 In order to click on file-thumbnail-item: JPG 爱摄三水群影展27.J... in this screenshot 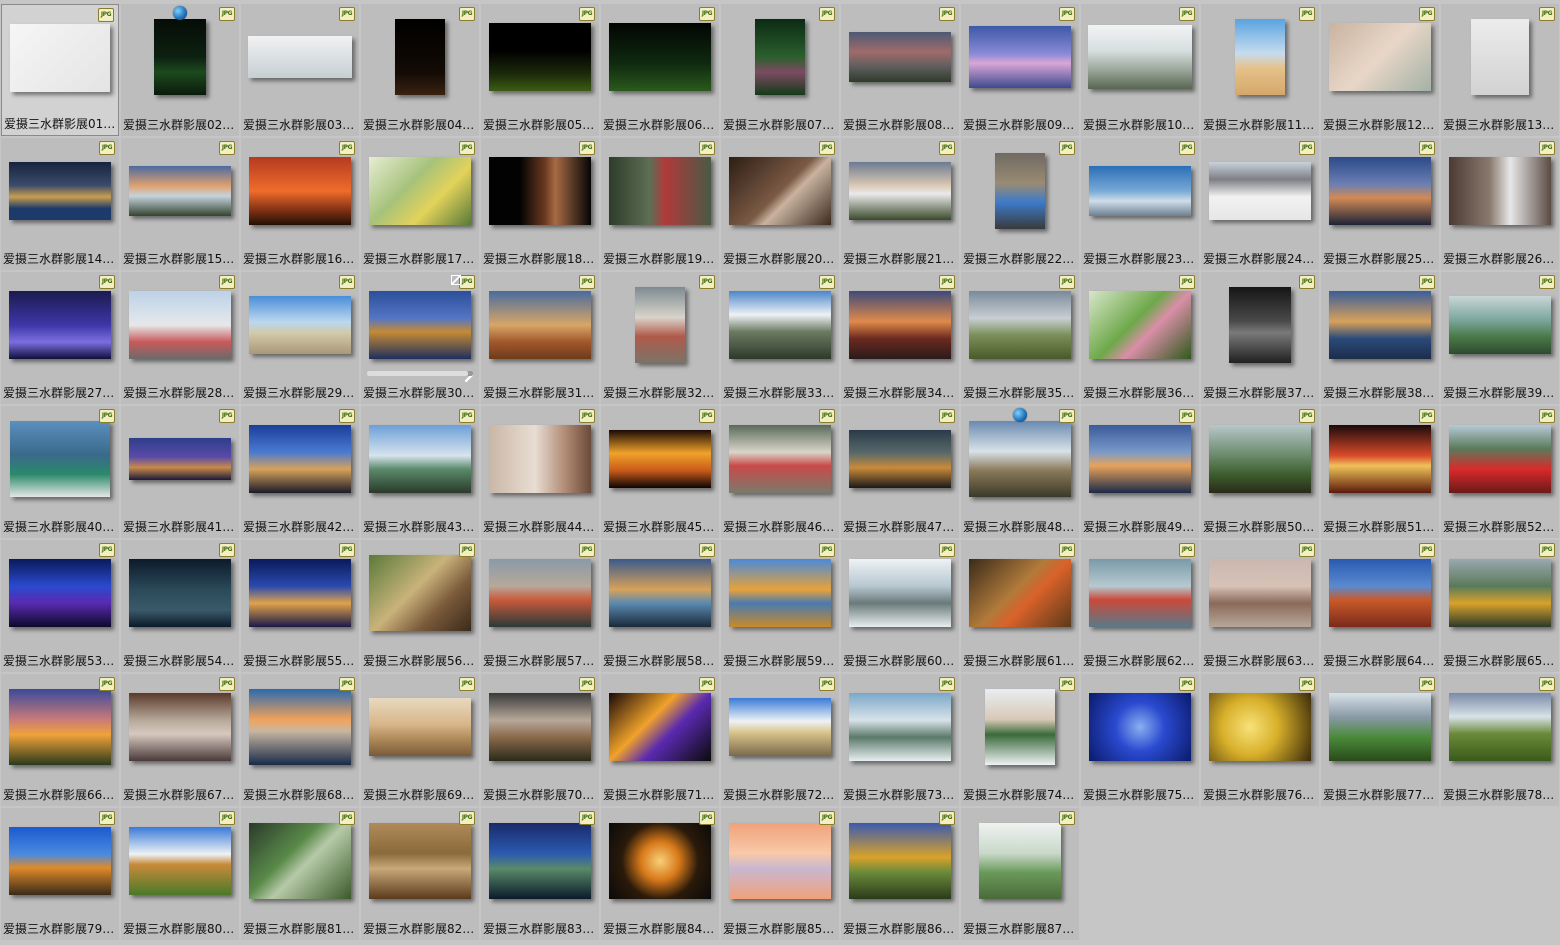, I will do `click(60, 338)`.